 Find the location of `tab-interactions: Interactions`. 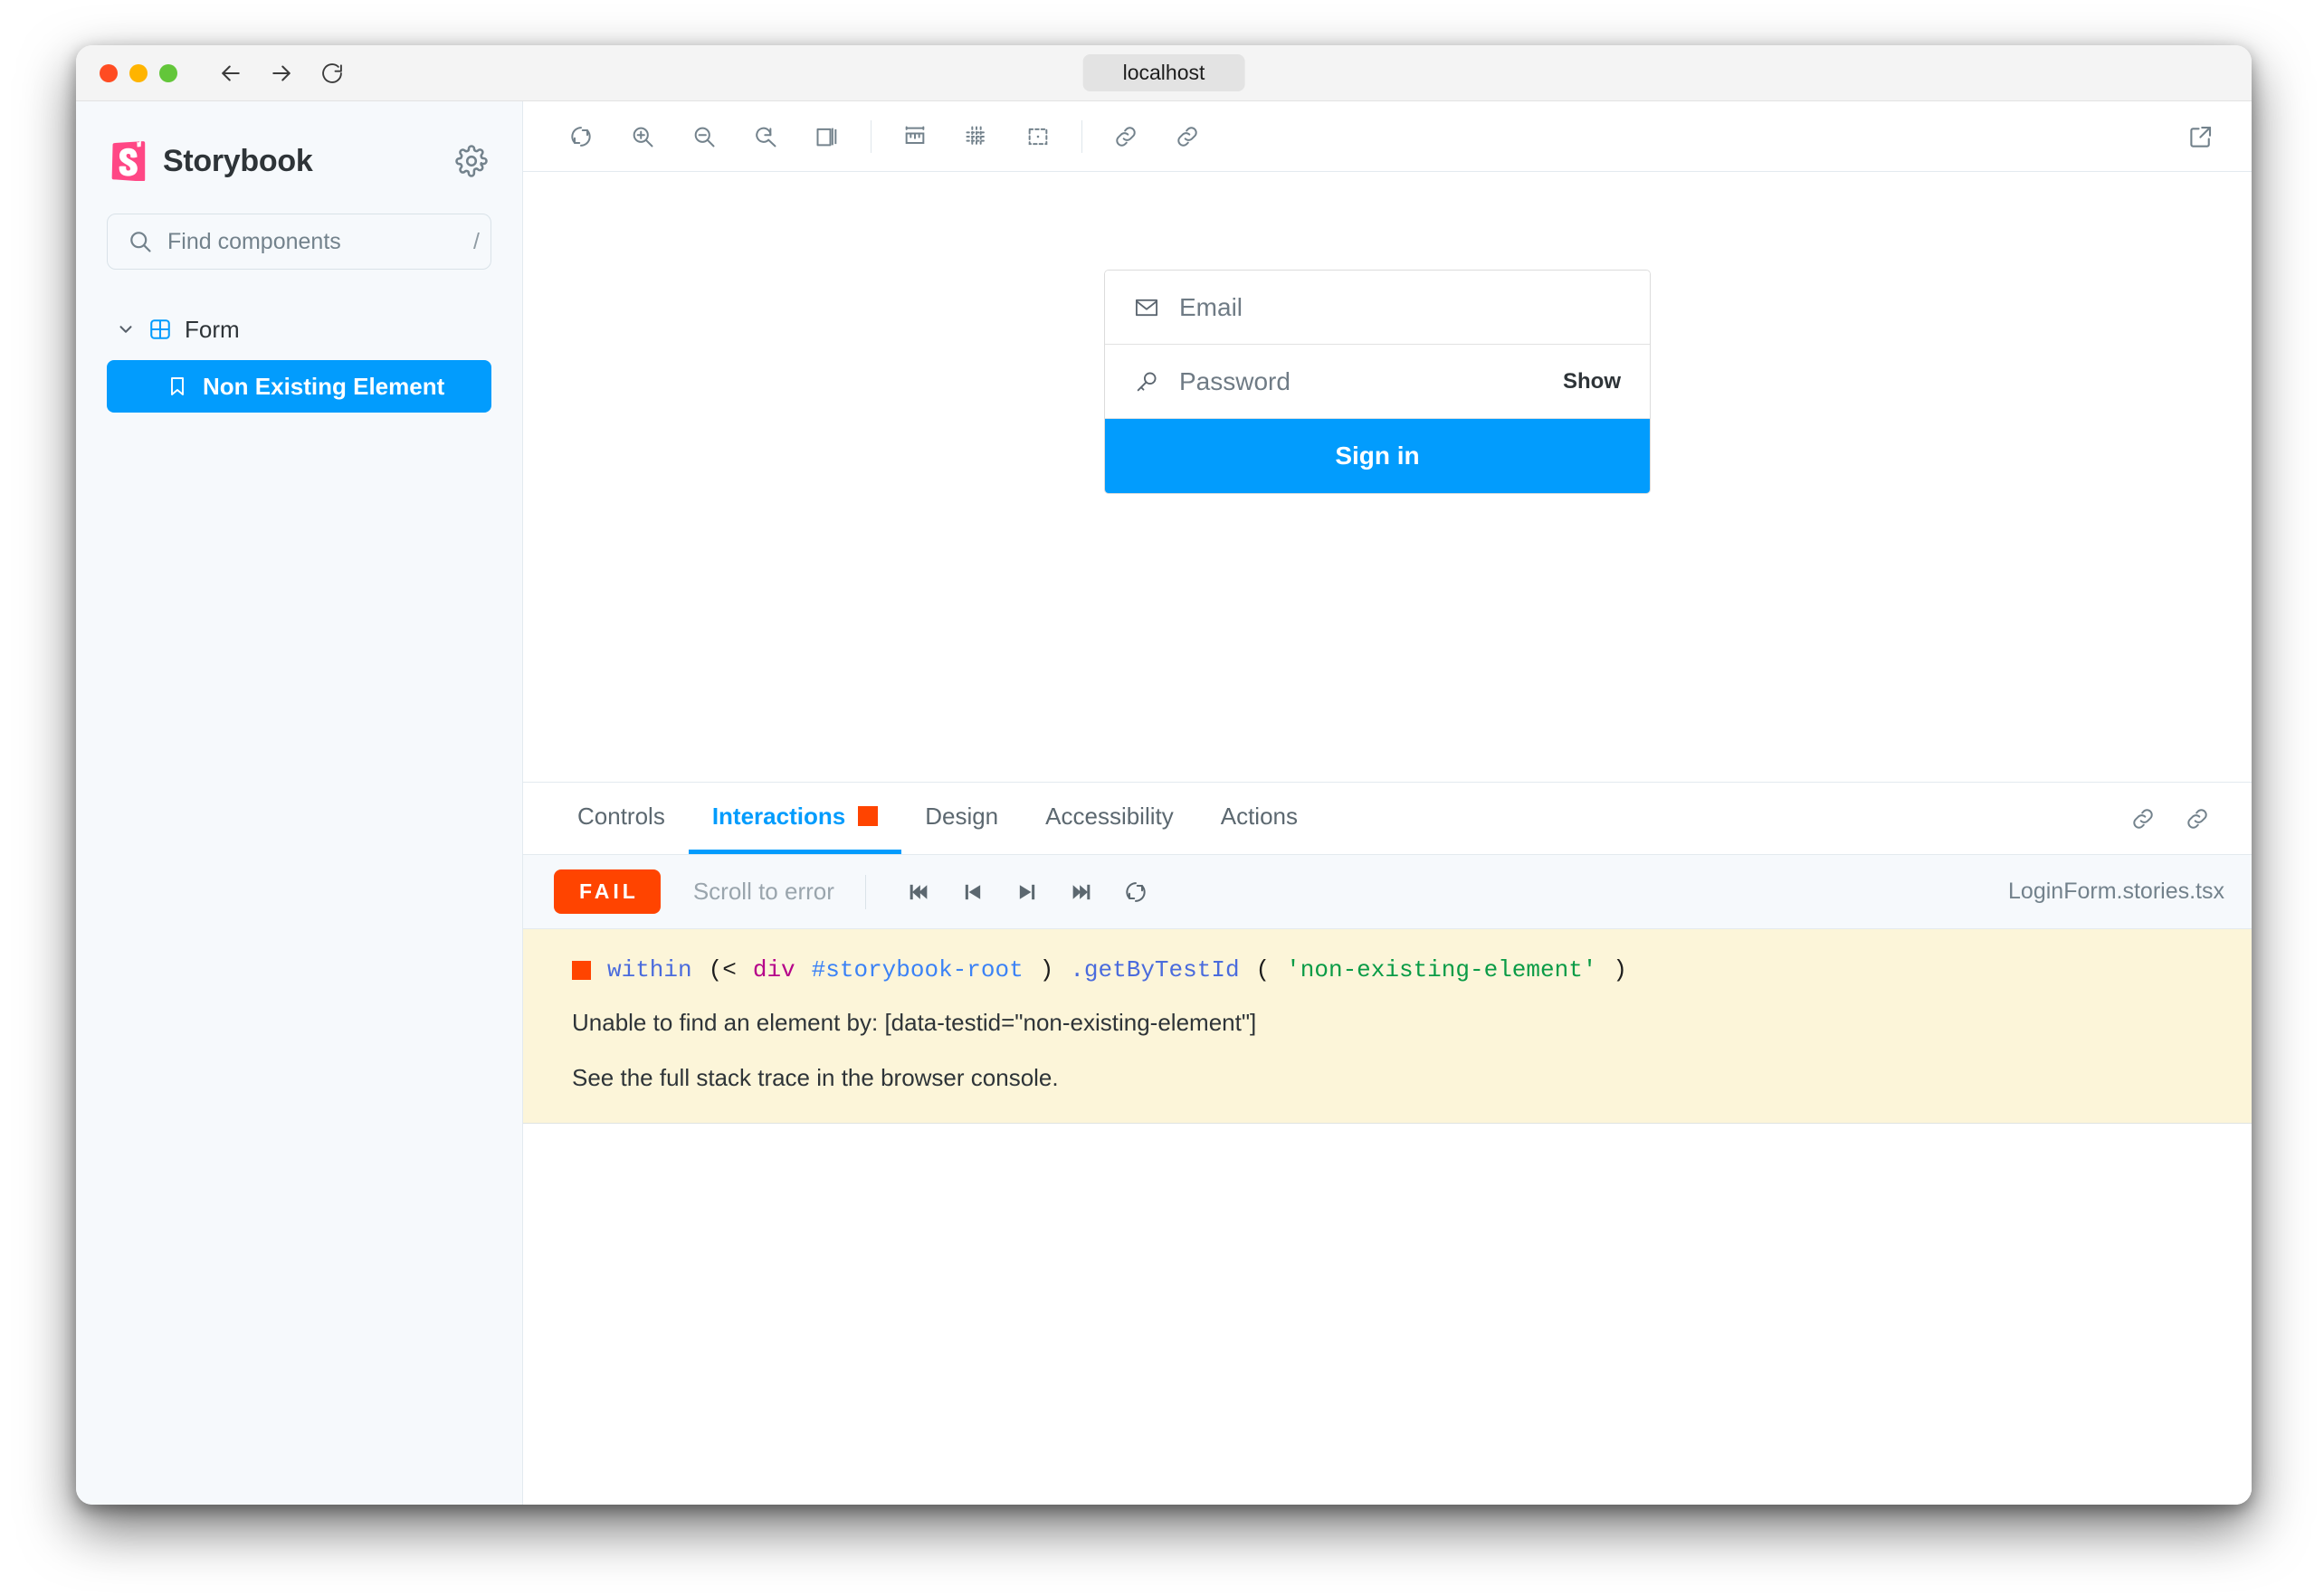

tab-interactions: Interactions is located at coordinates (795, 819).